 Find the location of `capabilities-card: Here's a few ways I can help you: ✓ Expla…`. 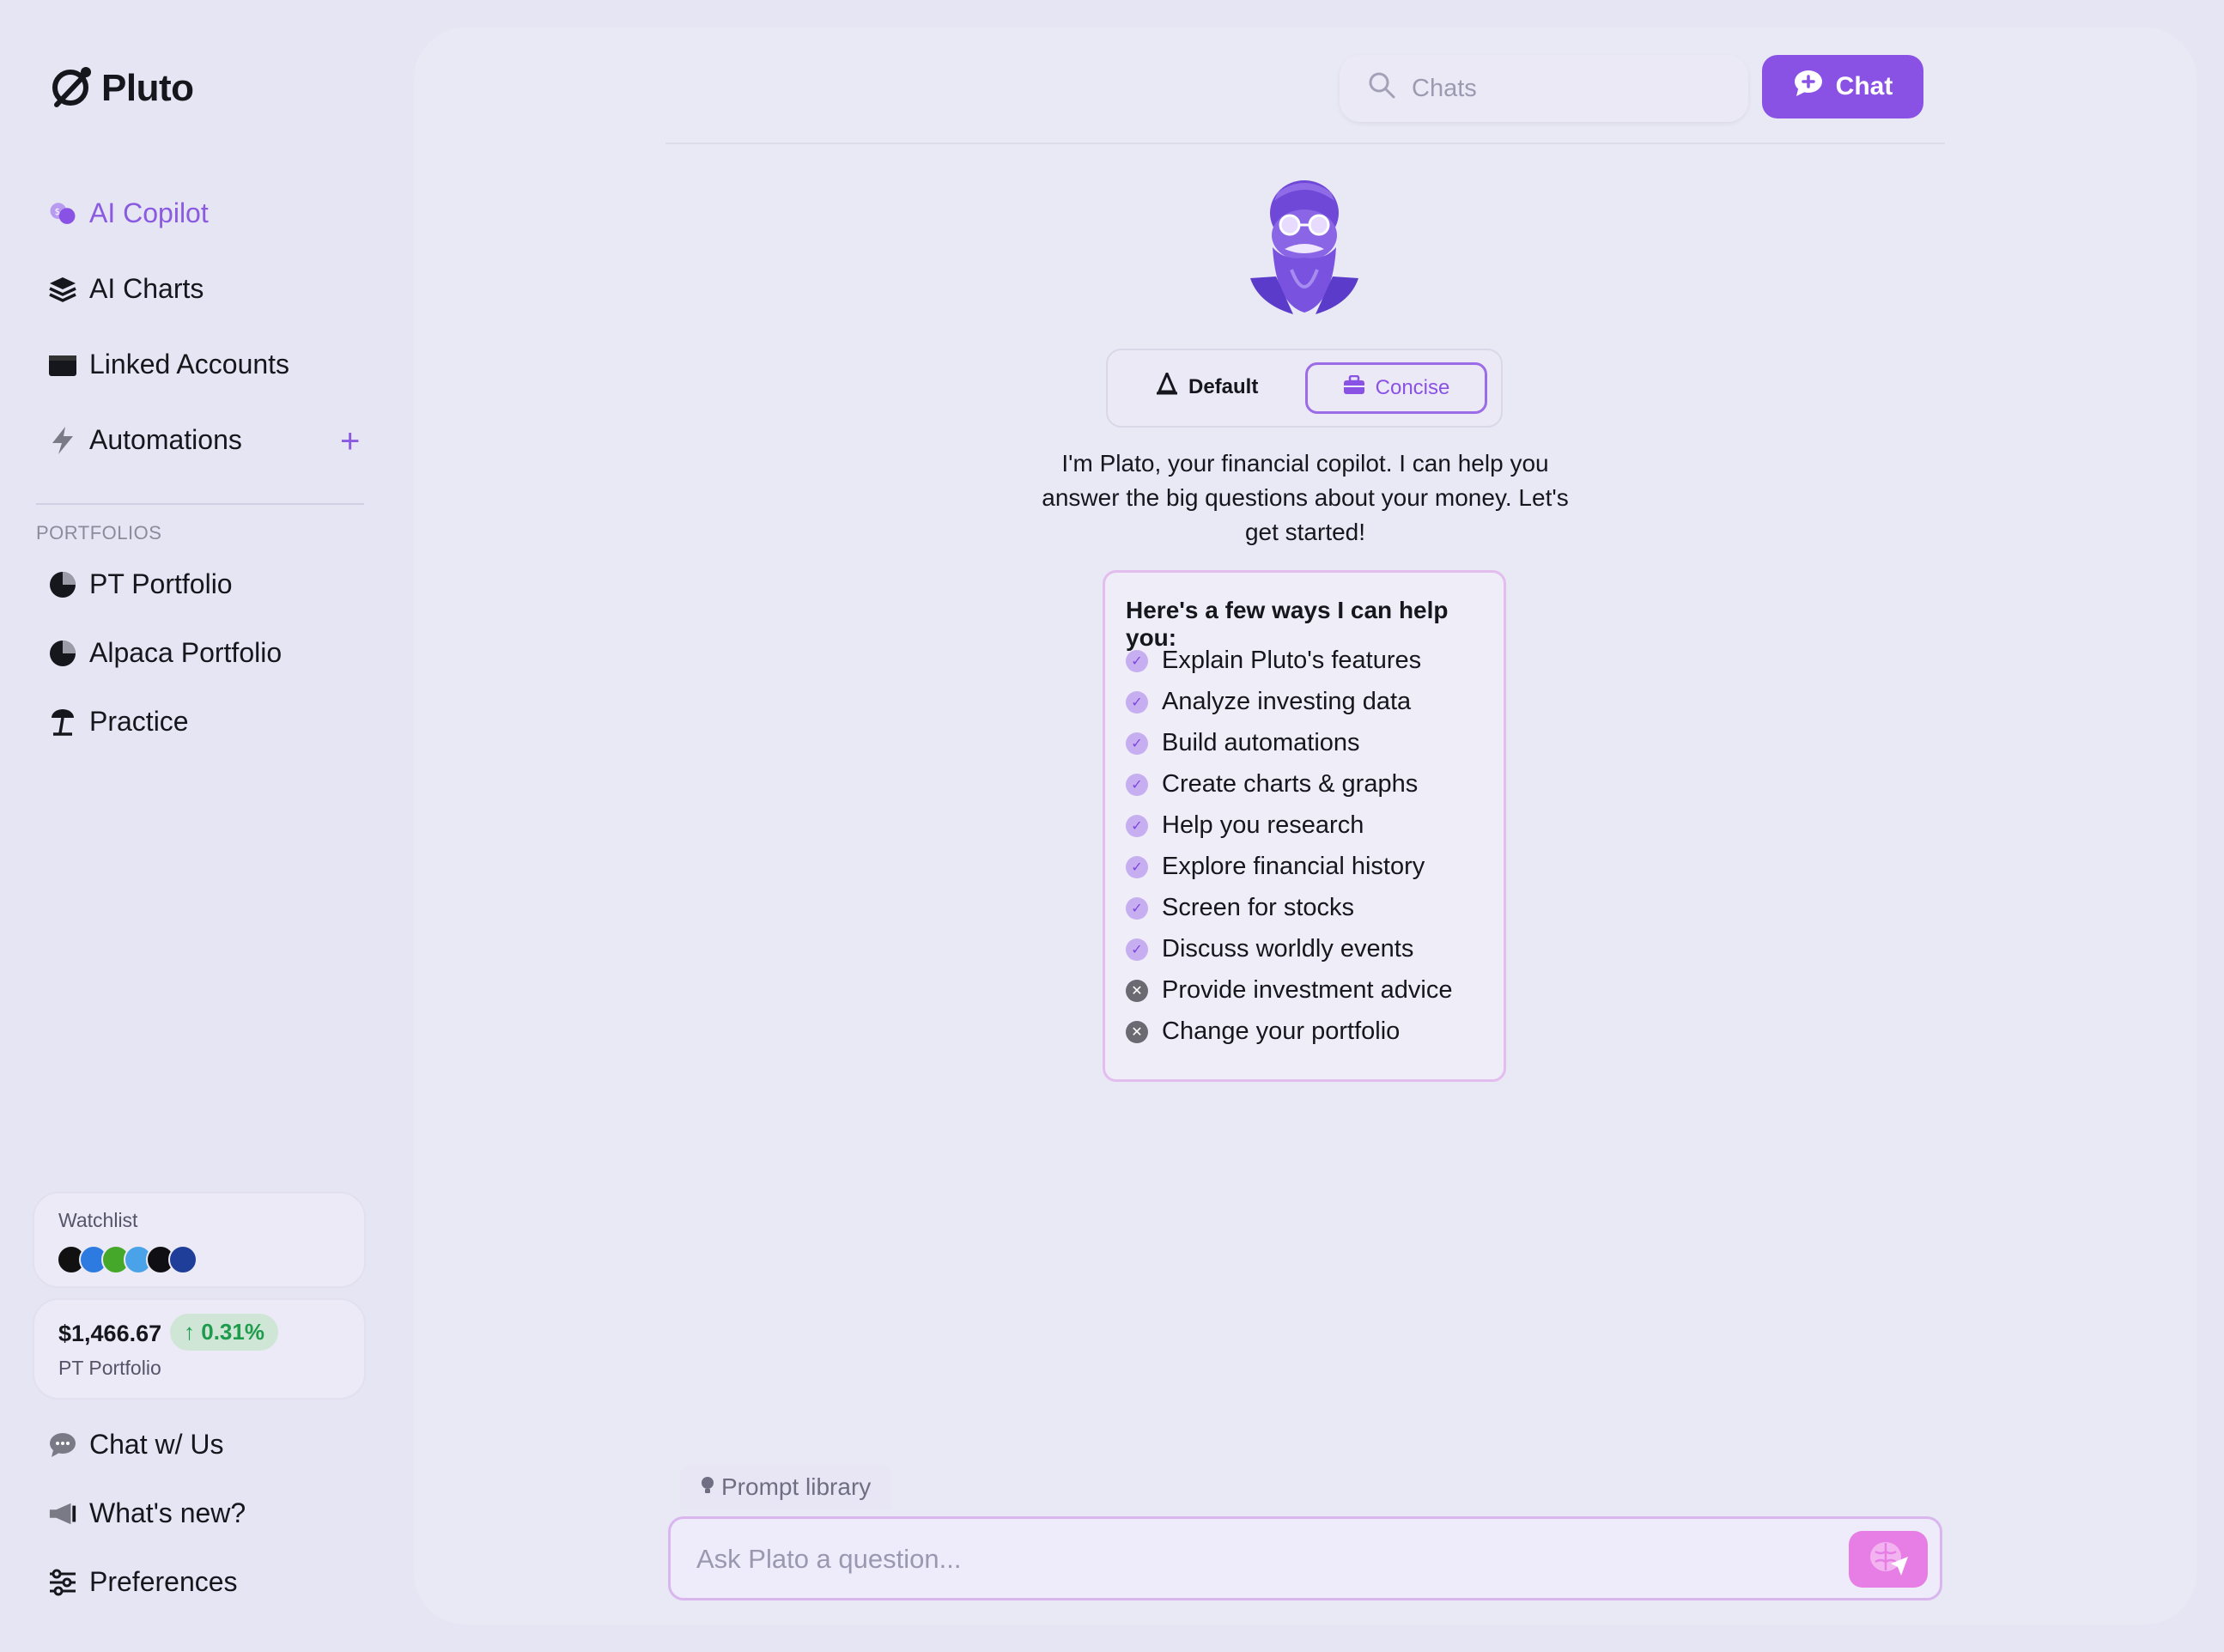

capabilities-card: Here's a few ways I can help you: ✓ Expla… is located at coordinates (1304, 826).